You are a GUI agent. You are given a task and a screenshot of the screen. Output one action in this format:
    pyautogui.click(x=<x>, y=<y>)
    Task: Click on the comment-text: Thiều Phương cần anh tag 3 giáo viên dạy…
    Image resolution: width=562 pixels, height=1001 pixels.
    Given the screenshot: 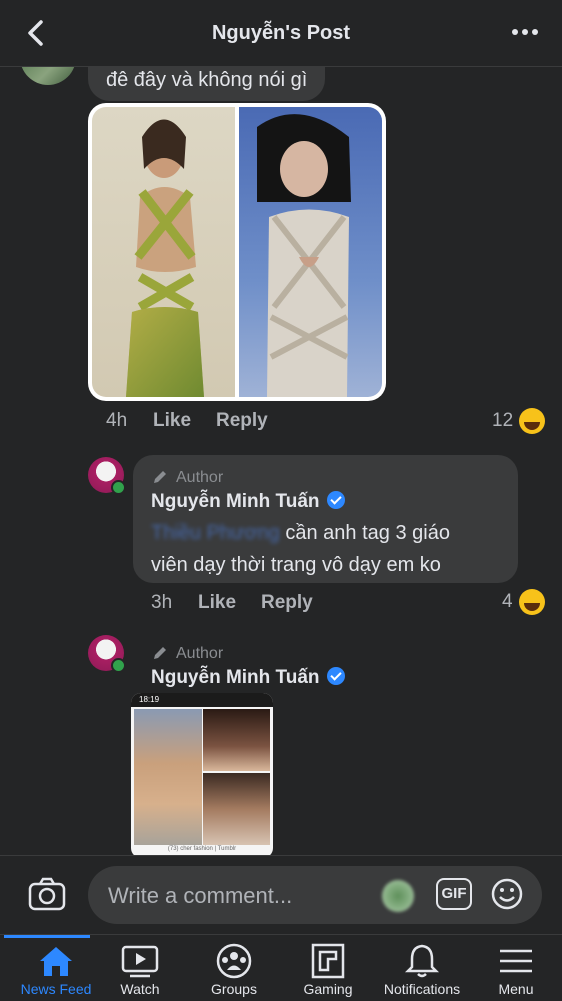 What is the action you would take?
    pyautogui.click(x=300, y=549)
    